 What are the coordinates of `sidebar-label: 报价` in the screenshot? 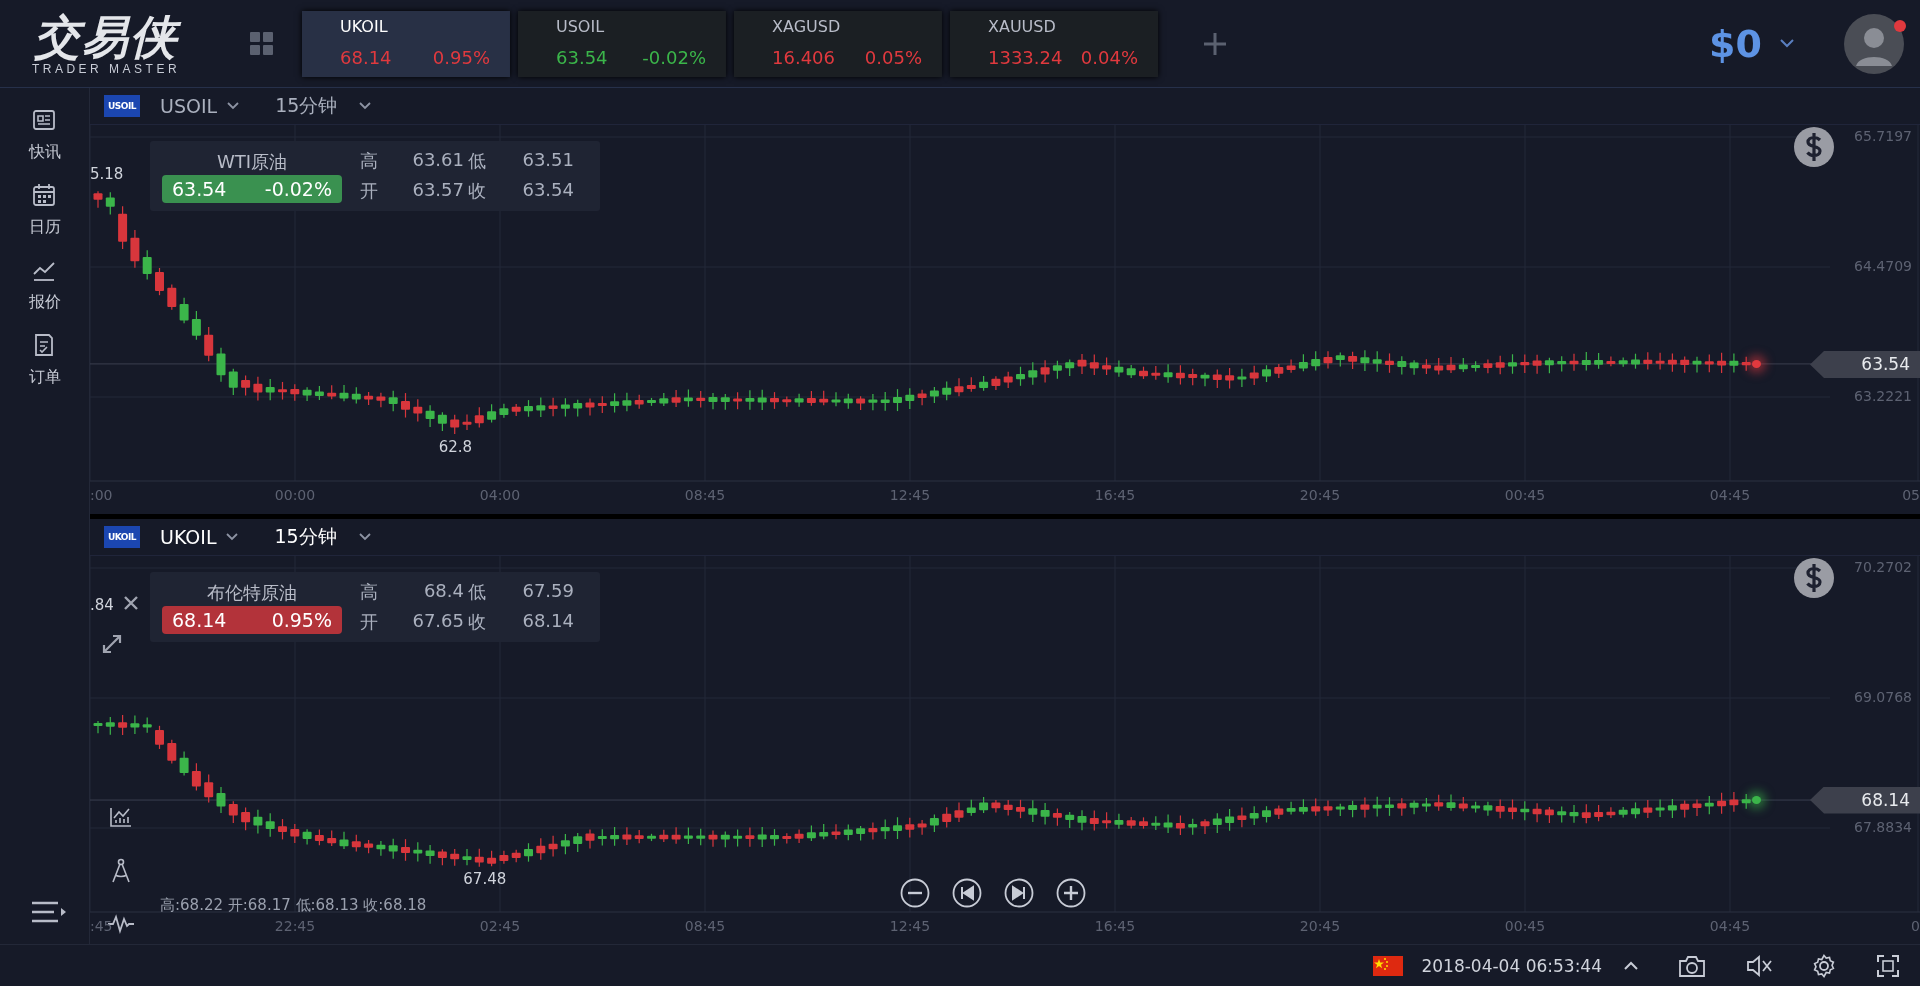 It's located at (44, 302).